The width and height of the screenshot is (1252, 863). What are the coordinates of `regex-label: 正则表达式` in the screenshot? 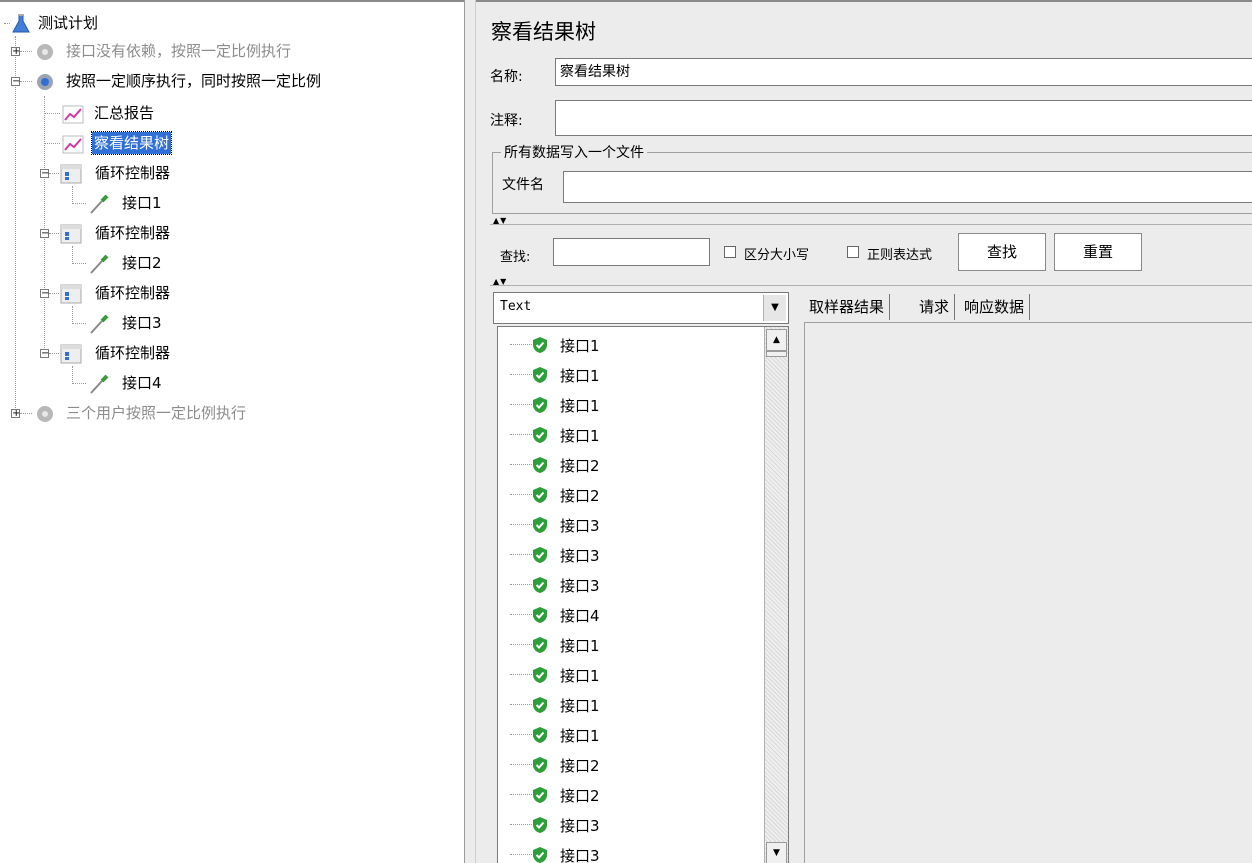 It's located at (900, 255).